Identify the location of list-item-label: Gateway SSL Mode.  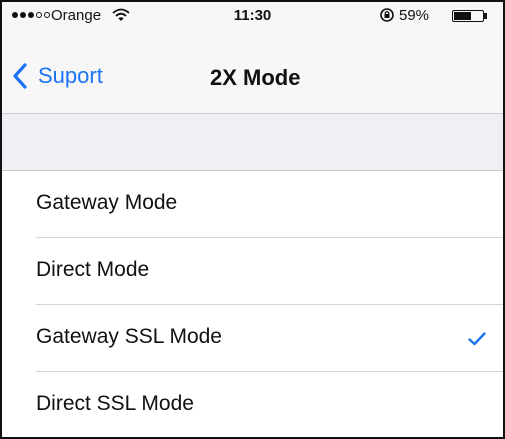
(129, 336).